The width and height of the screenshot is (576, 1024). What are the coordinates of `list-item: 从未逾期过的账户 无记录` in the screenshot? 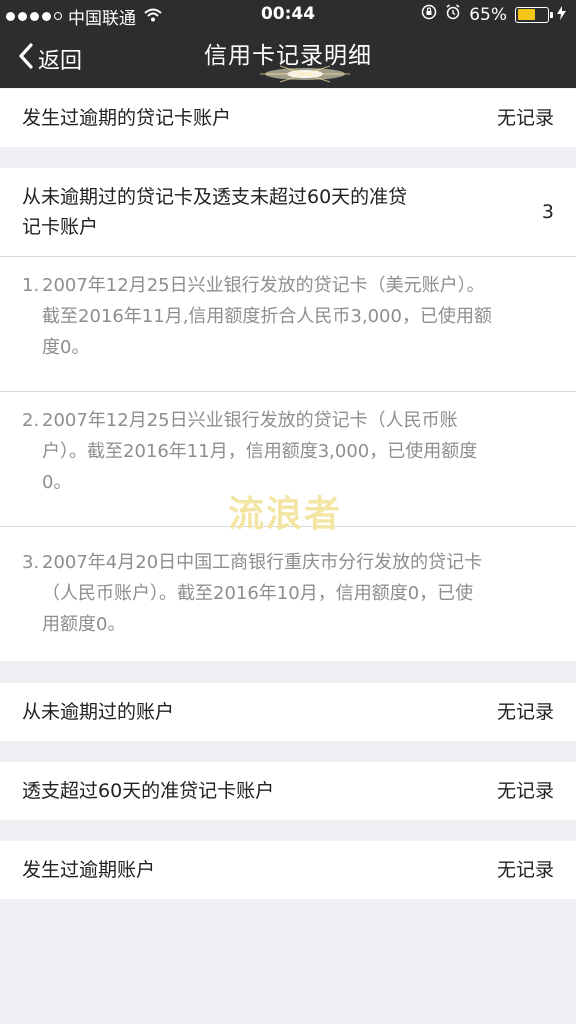 It's located at (288, 712).